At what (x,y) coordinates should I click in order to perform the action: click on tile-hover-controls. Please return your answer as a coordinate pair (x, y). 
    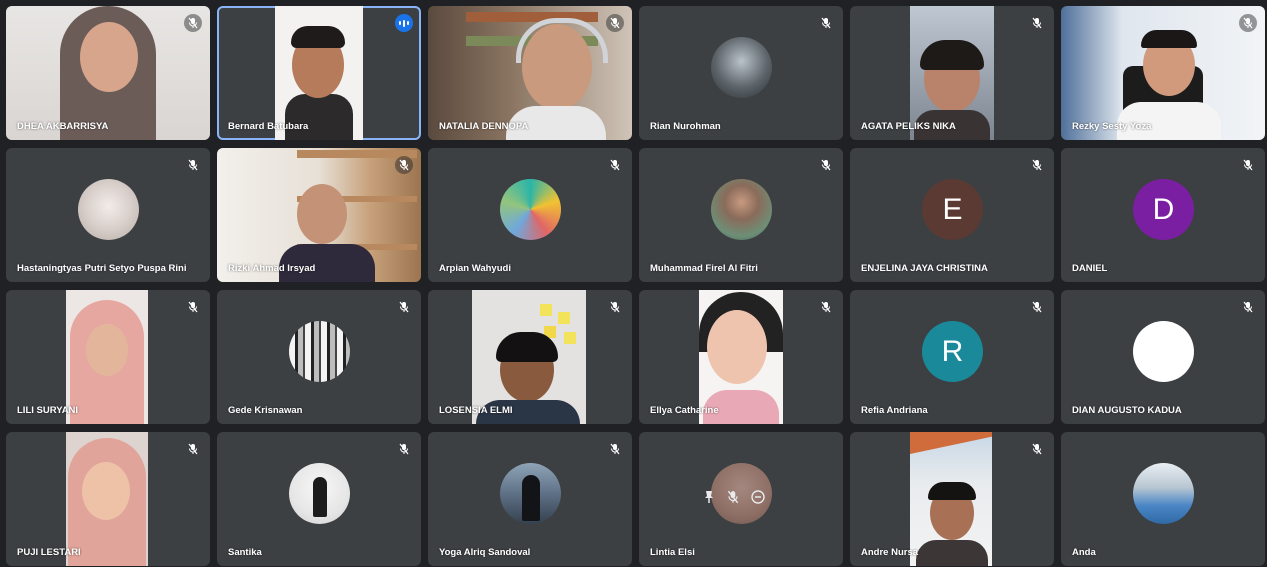
    Looking at the image, I should click on (734, 499).